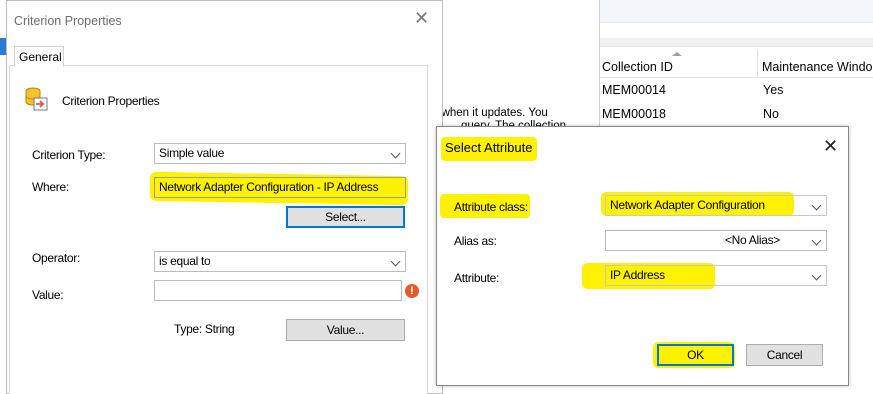  I want to click on criterion-type-value: Simple value, so click(192, 153).